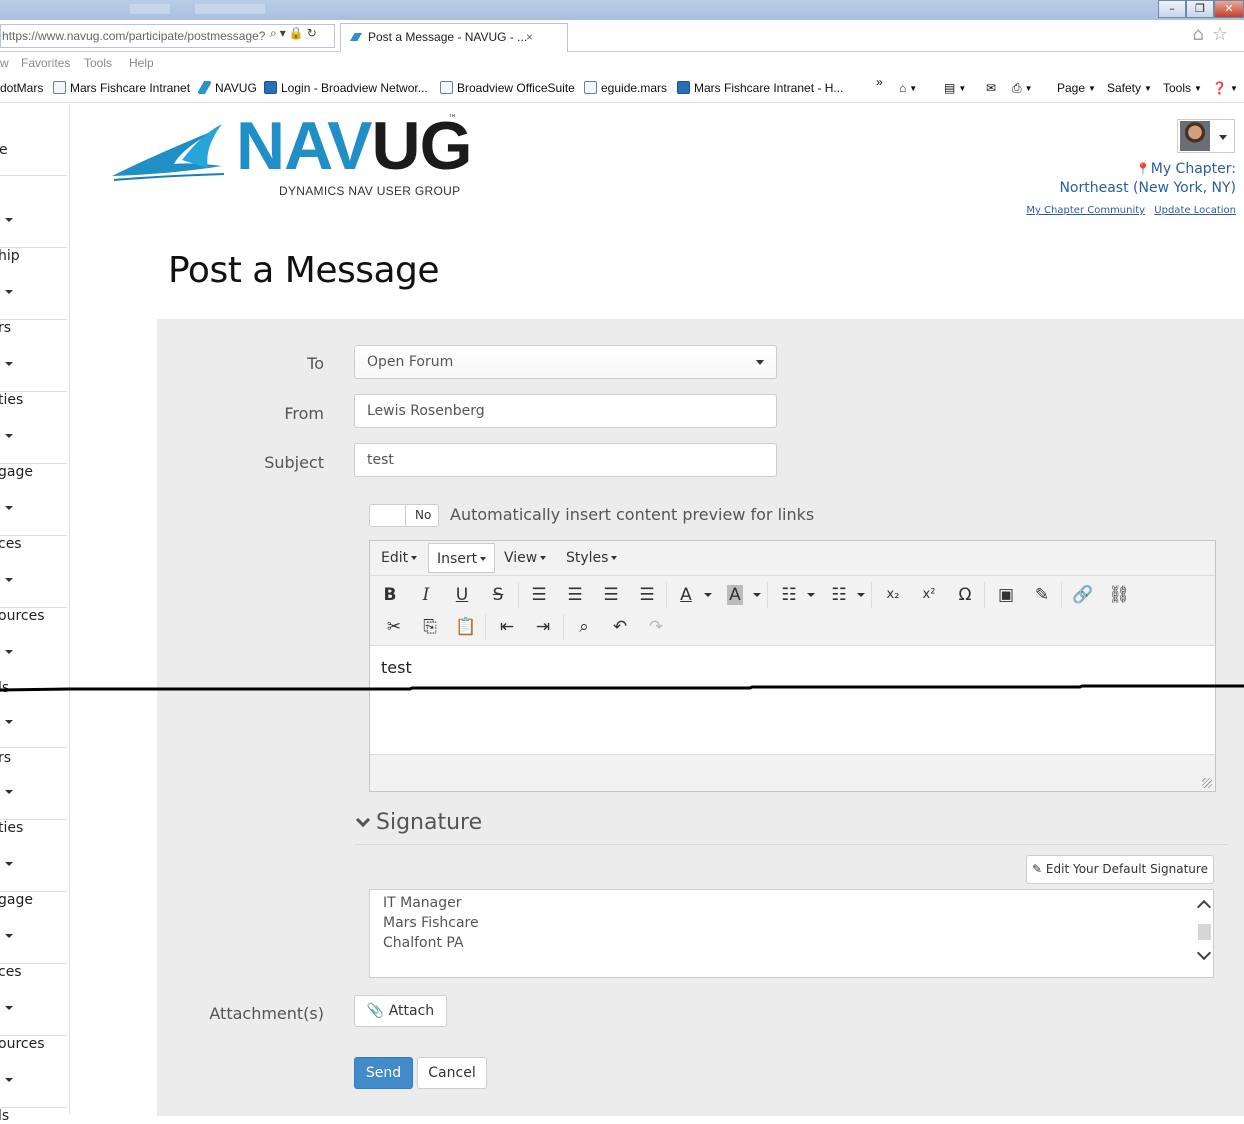 The width and height of the screenshot is (1244, 1124). What do you see at coordinates (400, 1011) in the screenshot?
I see `attach-button: 📎 Attach` at bounding box center [400, 1011].